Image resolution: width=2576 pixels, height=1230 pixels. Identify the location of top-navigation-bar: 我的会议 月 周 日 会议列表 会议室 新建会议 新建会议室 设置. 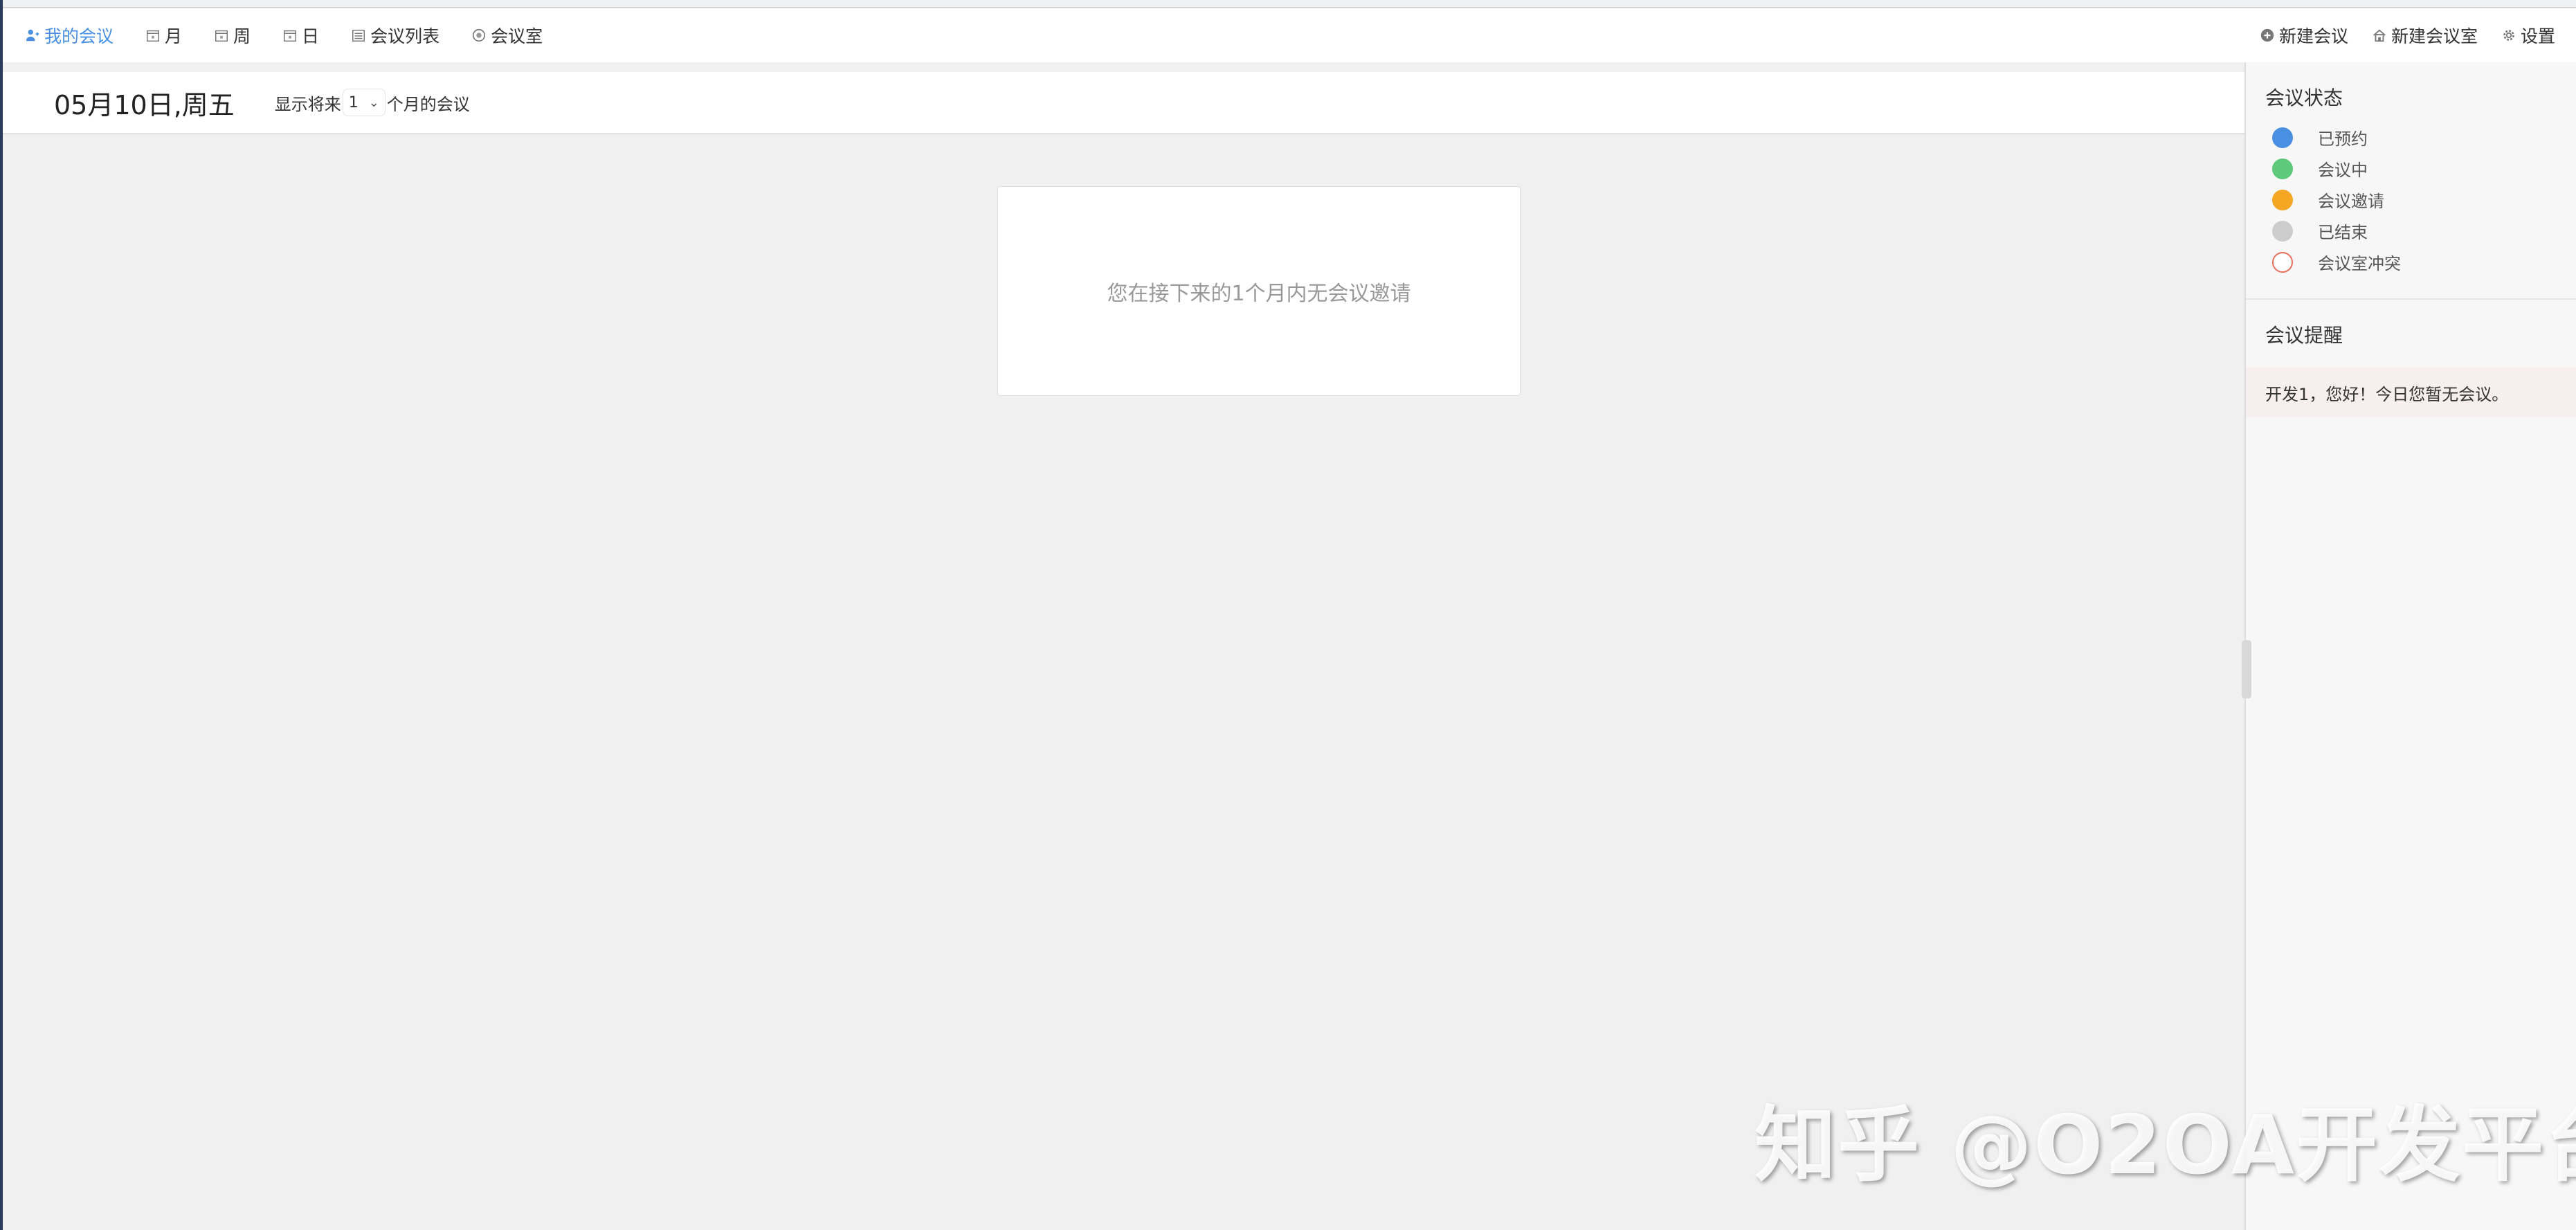
(1289, 35).